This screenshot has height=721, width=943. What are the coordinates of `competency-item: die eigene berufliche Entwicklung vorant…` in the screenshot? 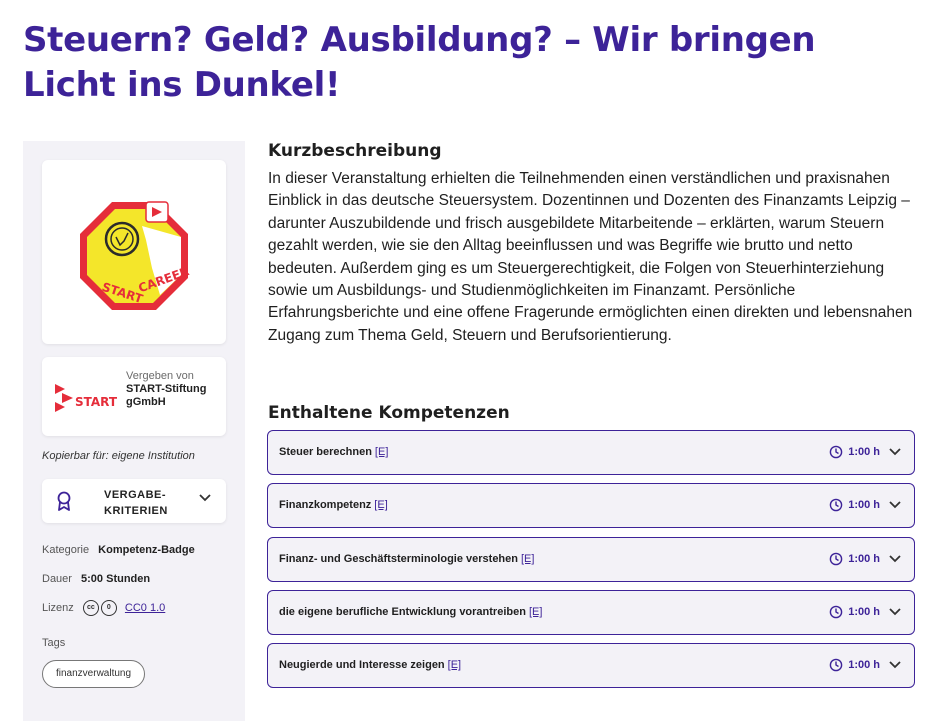 It's located at (591, 612).